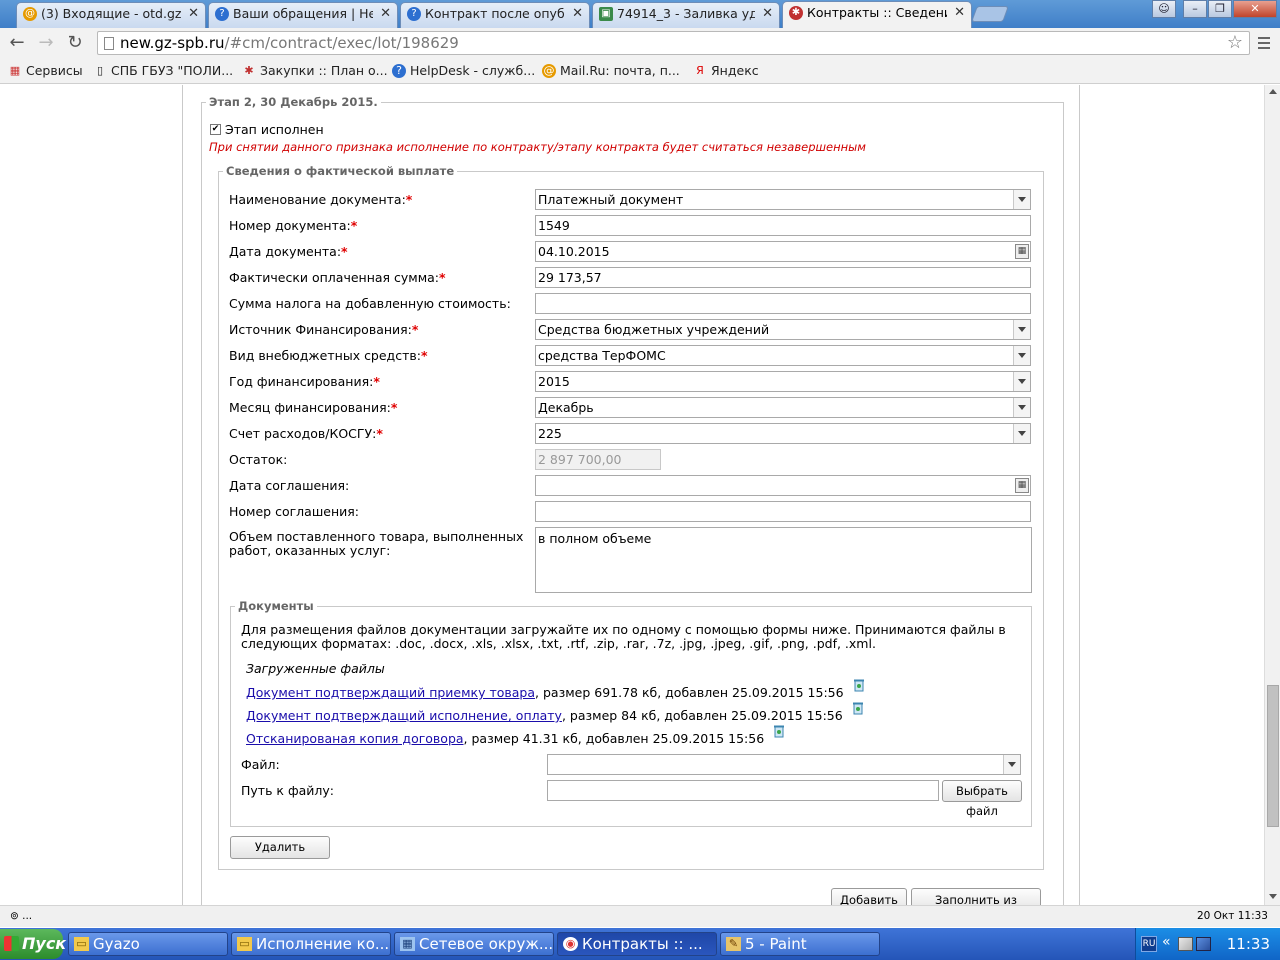 The width and height of the screenshot is (1280, 960). What do you see at coordinates (280, 847) in the screenshot?
I see `delete-button: Удалить` at bounding box center [280, 847].